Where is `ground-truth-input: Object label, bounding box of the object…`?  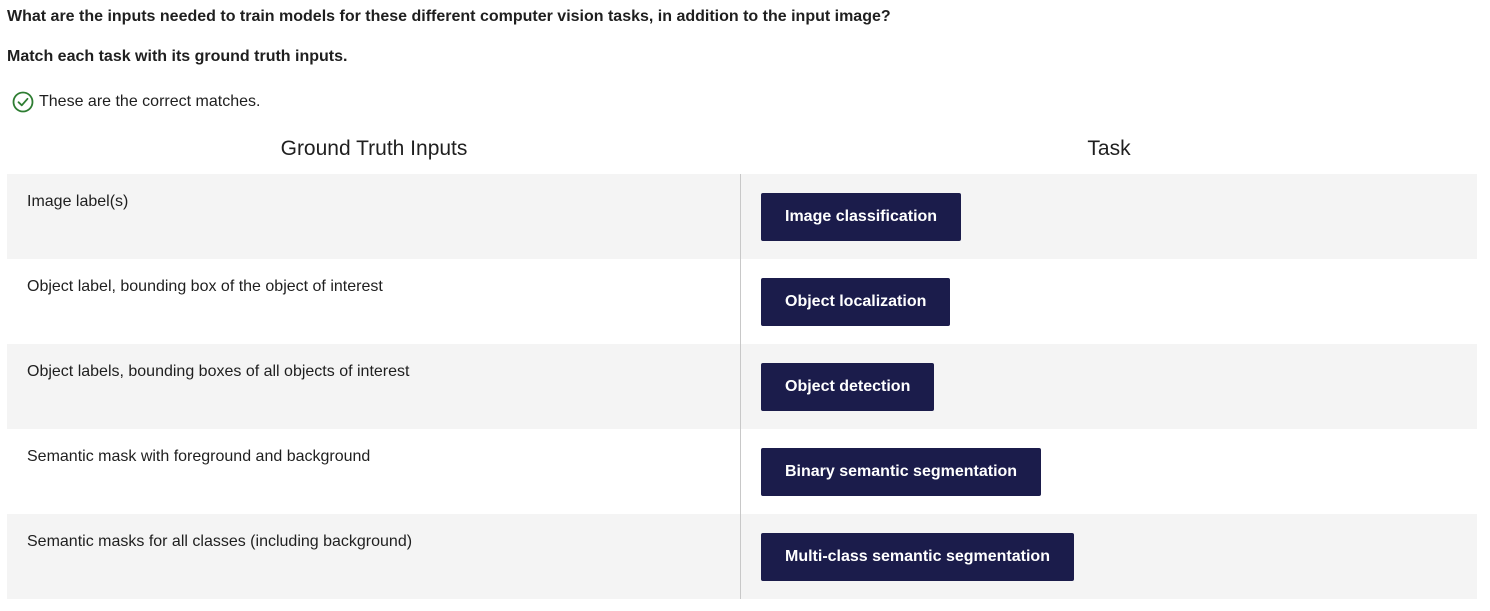
ground-truth-input: Object label, bounding box of the object… is located at coordinates (374, 301).